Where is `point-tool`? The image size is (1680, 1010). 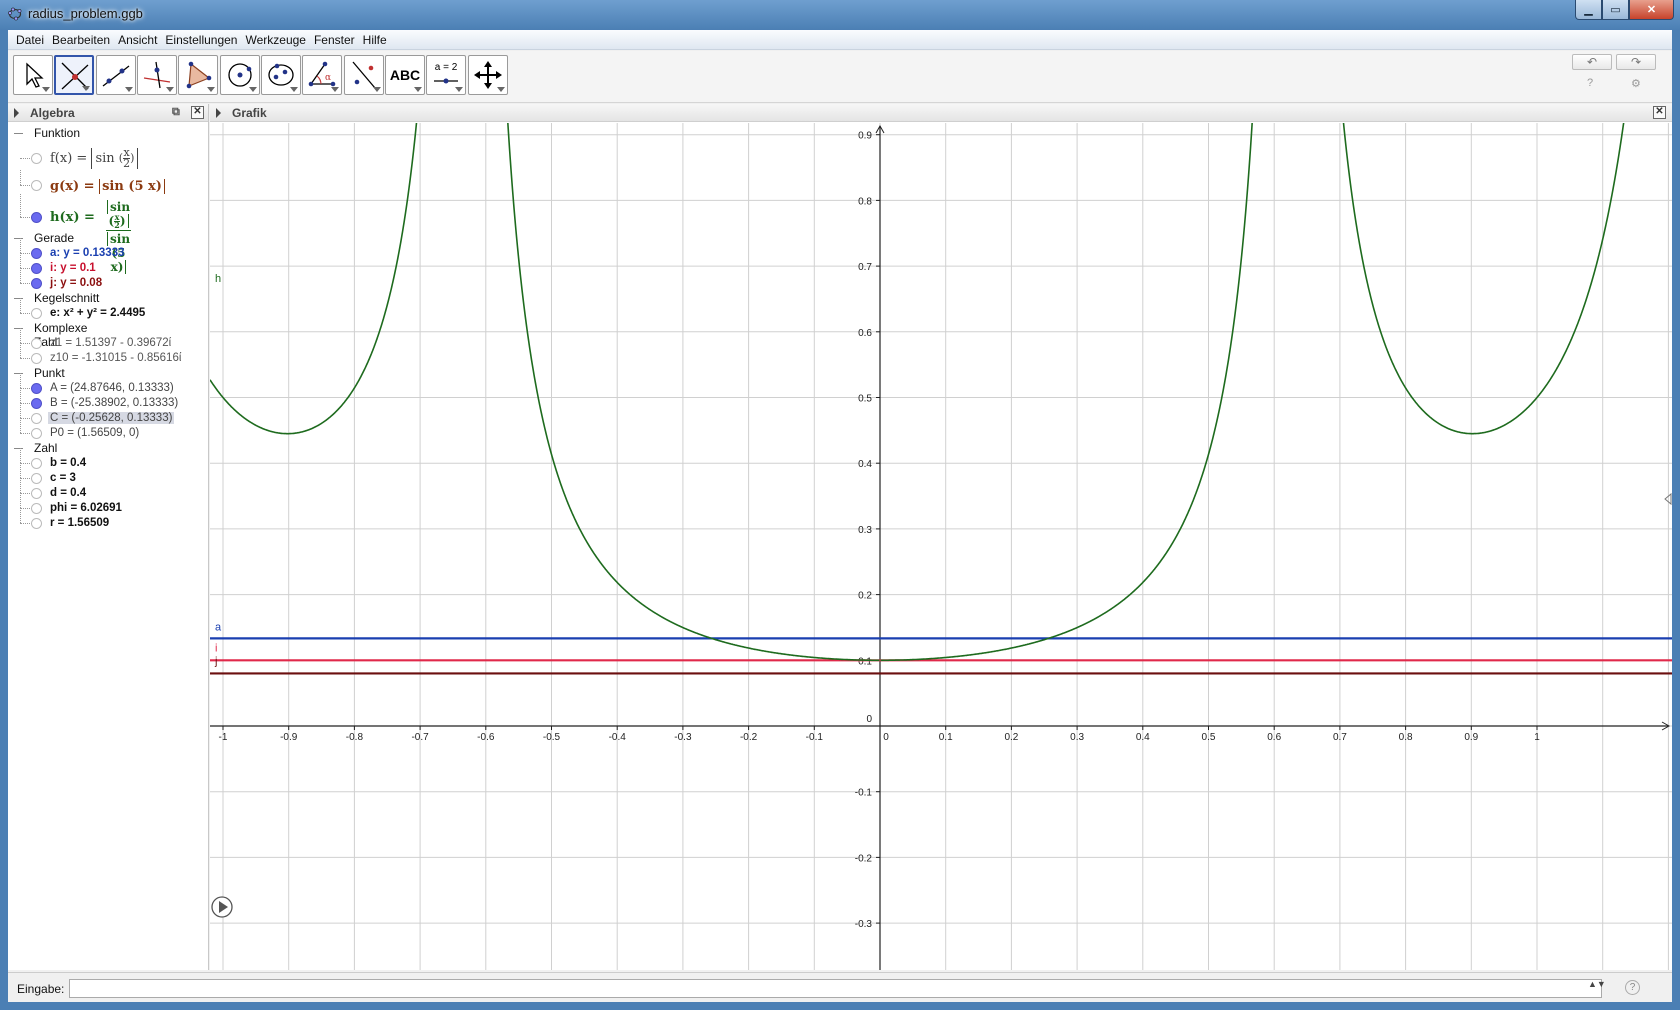 point-tool is located at coordinates (74, 75).